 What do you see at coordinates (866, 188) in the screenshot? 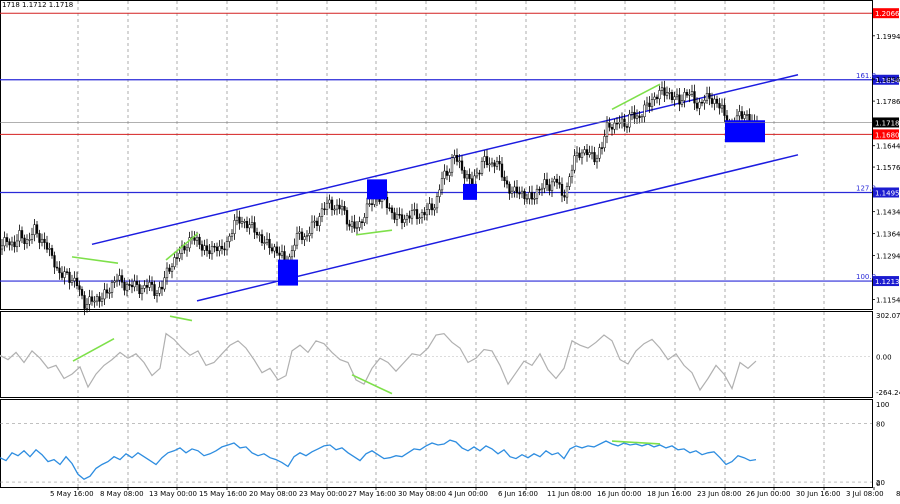
I see `fib-level-label: 127.2` at bounding box center [866, 188].